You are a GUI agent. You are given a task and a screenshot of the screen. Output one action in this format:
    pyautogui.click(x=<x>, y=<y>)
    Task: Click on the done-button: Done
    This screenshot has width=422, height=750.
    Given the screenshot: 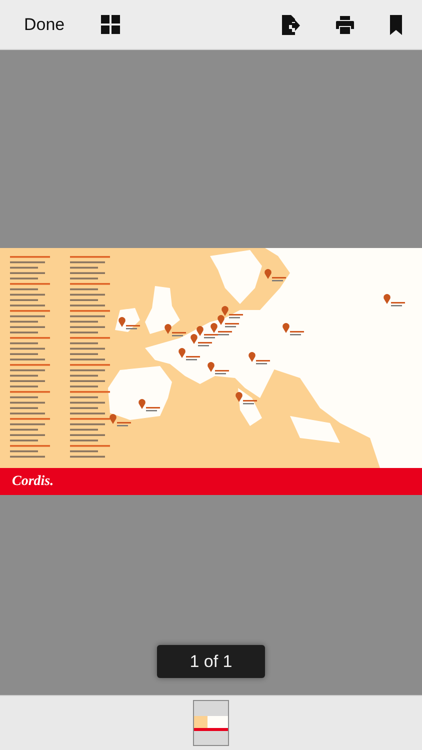 What is the action you would take?
    pyautogui.click(x=44, y=24)
    